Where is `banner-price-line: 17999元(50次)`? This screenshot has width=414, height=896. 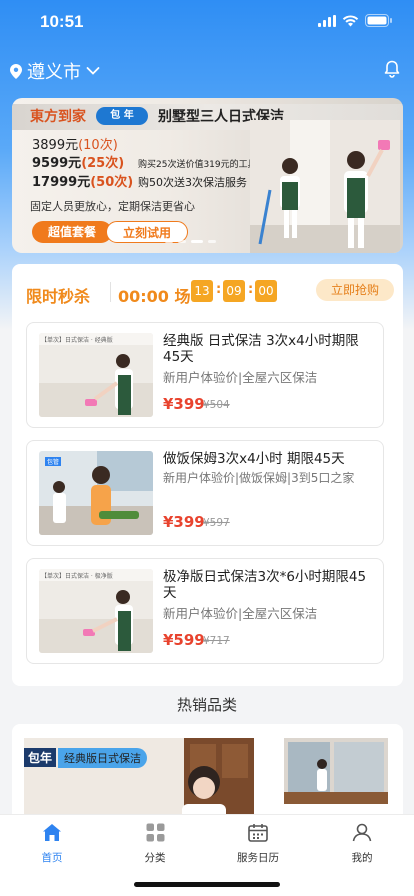
banner-price-line: 17999元(50次) is located at coordinates (82, 180).